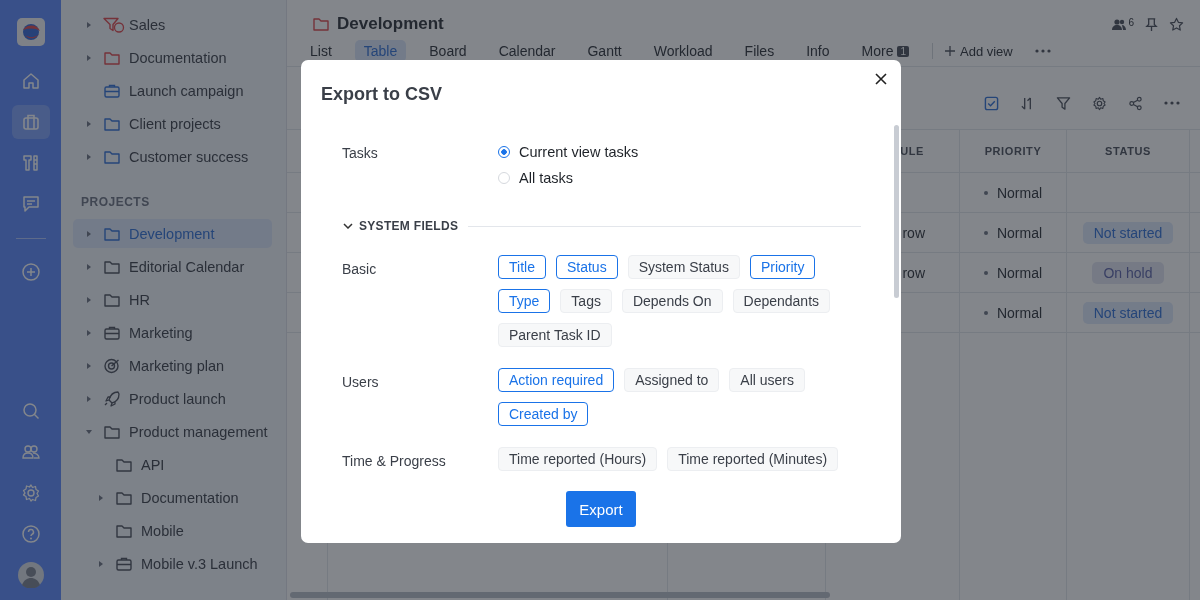 The image size is (1200, 600). I want to click on home-icon, so click(30, 81).